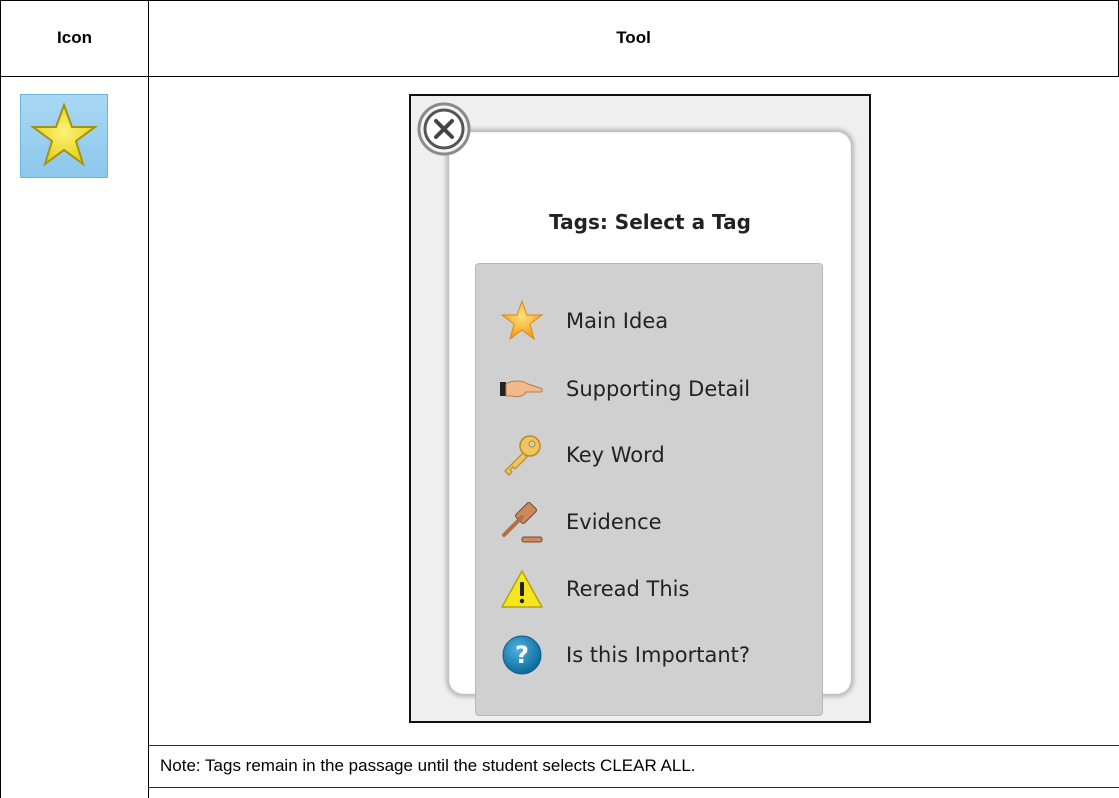 This screenshot has width=1119, height=798. What do you see at coordinates (628, 589) in the screenshot?
I see `tag-label: Reread This` at bounding box center [628, 589].